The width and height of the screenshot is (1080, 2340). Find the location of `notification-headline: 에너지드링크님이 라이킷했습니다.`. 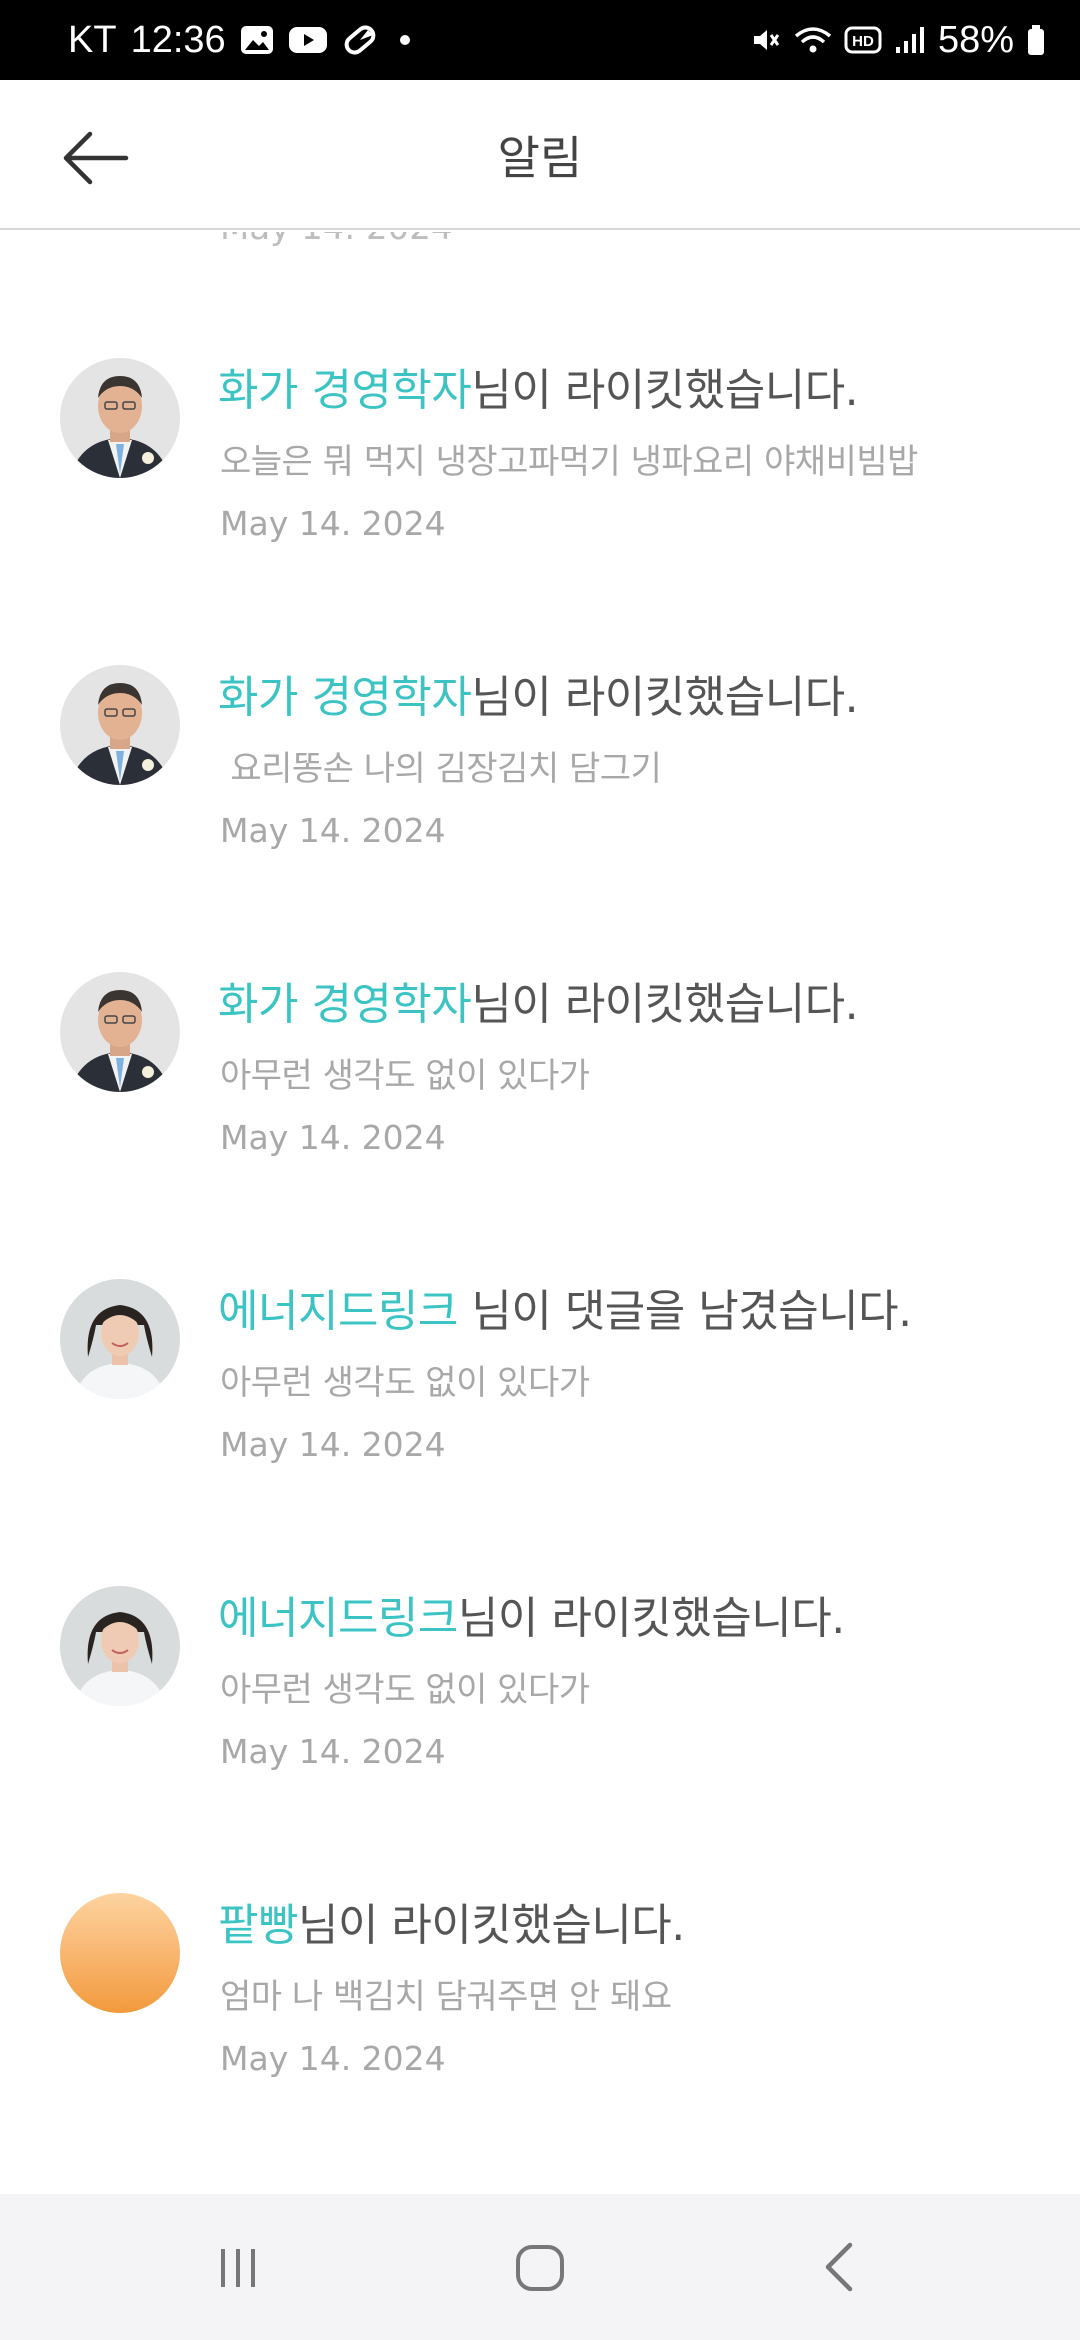

notification-headline: 에너지드링크님이 라이킷했습니다. is located at coordinates (531, 1614).